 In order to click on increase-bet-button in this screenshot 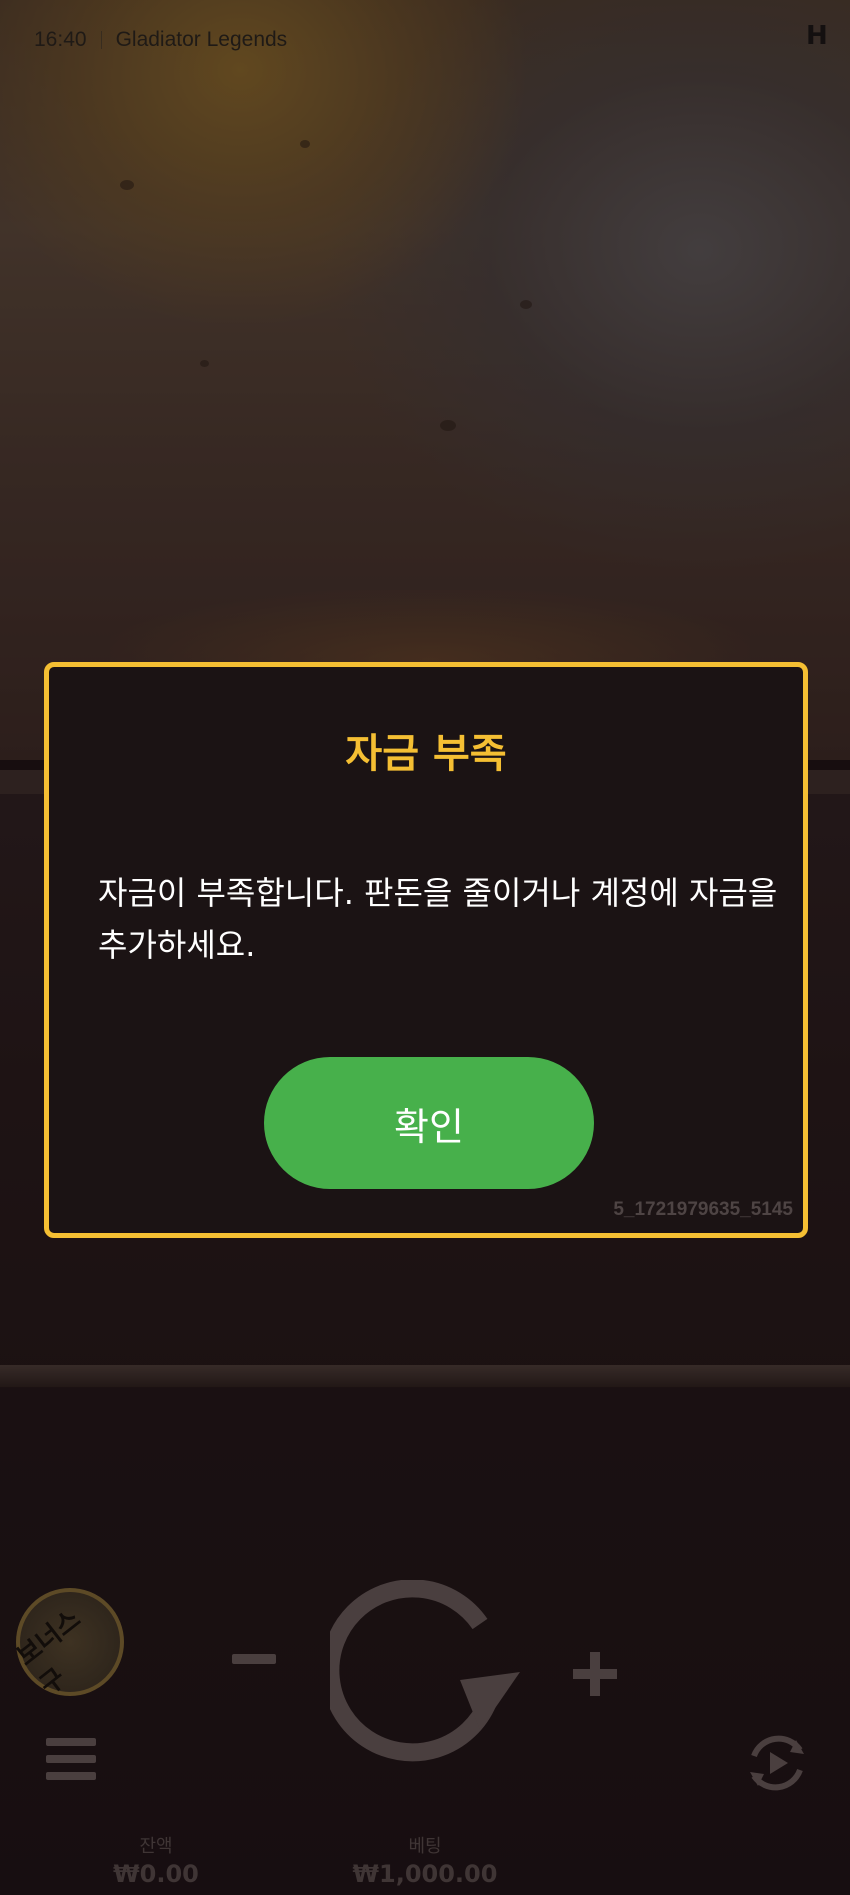, I will do `click(595, 1674)`.